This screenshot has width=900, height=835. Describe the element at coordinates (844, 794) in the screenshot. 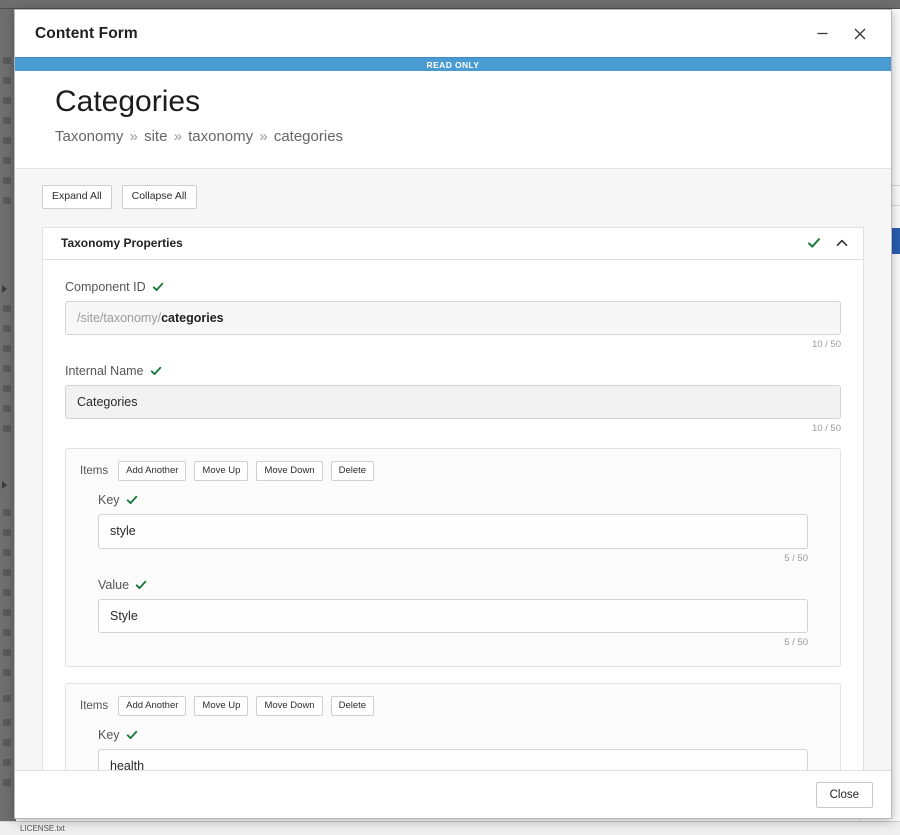

I see `close-button: Close` at that location.